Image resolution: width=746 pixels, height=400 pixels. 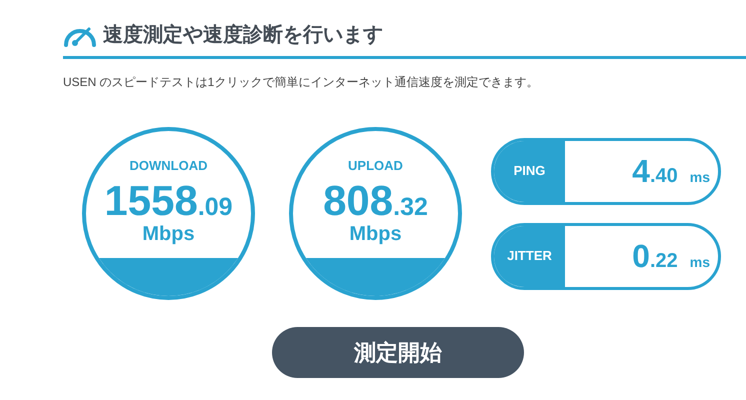 What do you see at coordinates (215, 207) in the screenshot?
I see `speed-decimal: .09` at bounding box center [215, 207].